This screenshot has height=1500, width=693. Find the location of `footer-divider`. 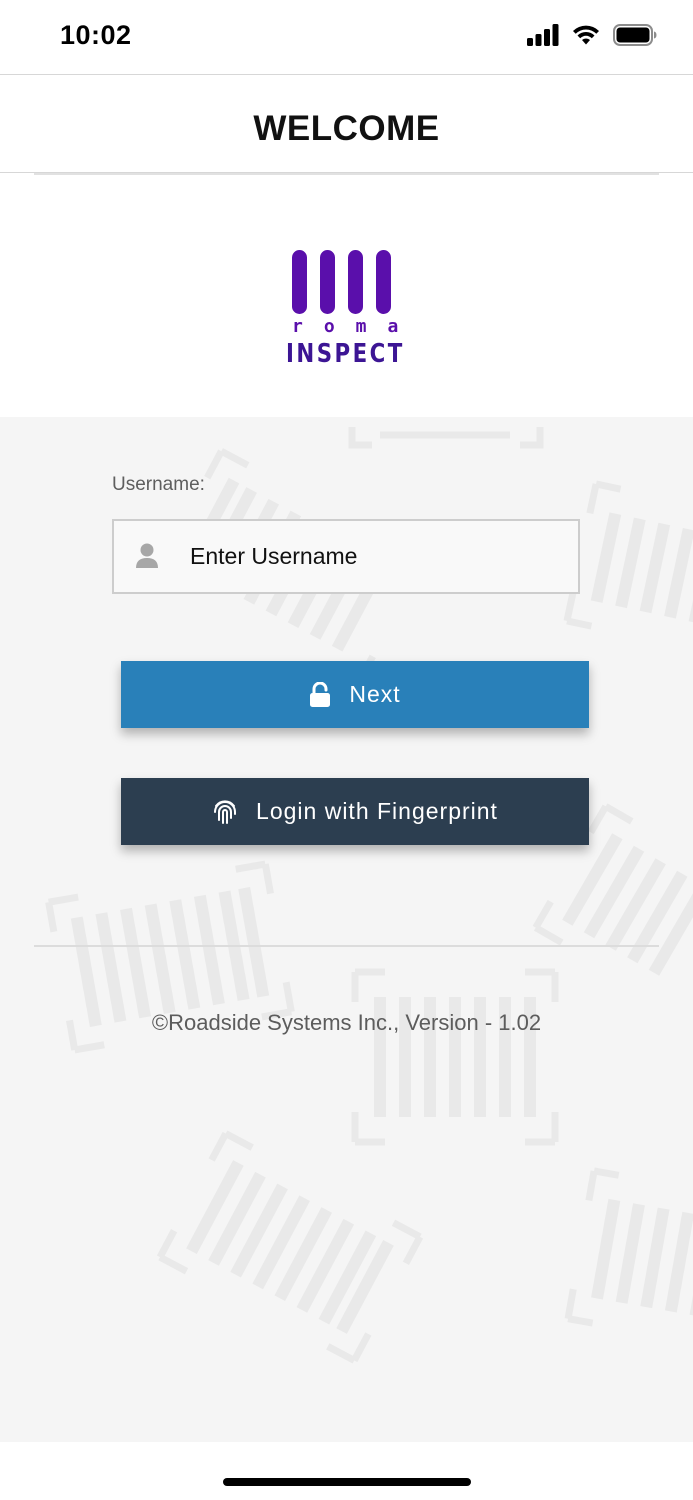

footer-divider is located at coordinates (346, 946).